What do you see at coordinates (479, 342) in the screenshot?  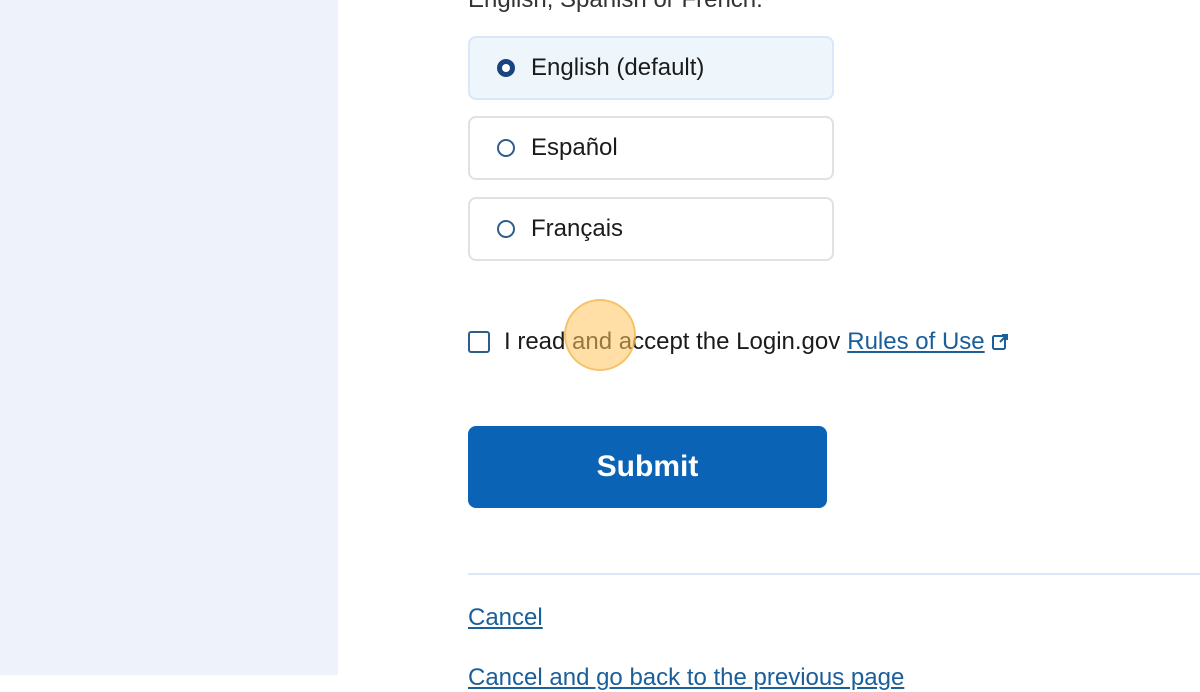 I see `terms-checkbox` at bounding box center [479, 342].